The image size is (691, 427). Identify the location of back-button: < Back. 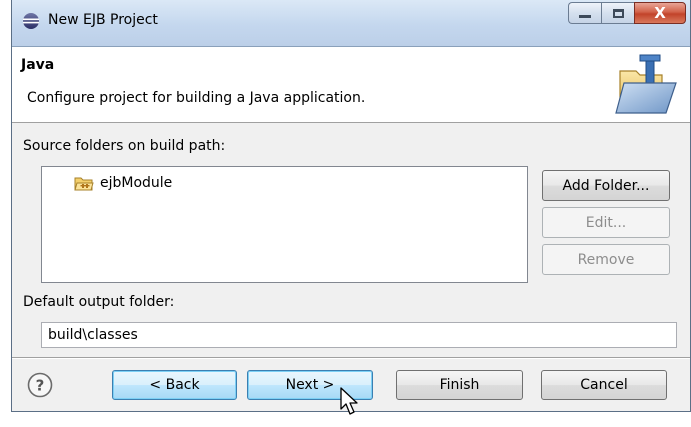
(174, 385).